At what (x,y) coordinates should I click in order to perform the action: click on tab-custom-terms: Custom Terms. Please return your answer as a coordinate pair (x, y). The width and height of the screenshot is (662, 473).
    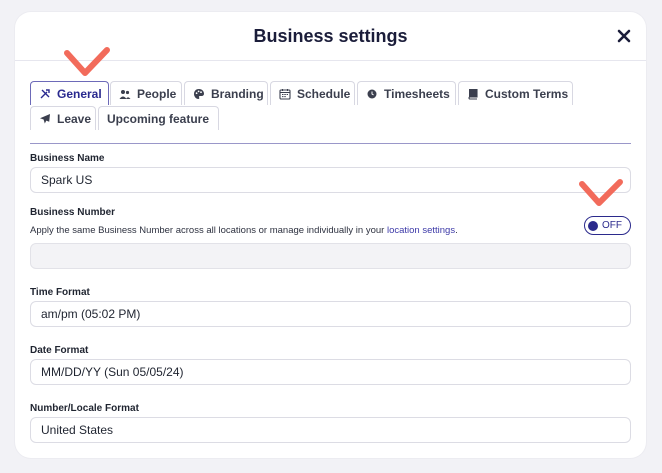
    Looking at the image, I should click on (515, 93).